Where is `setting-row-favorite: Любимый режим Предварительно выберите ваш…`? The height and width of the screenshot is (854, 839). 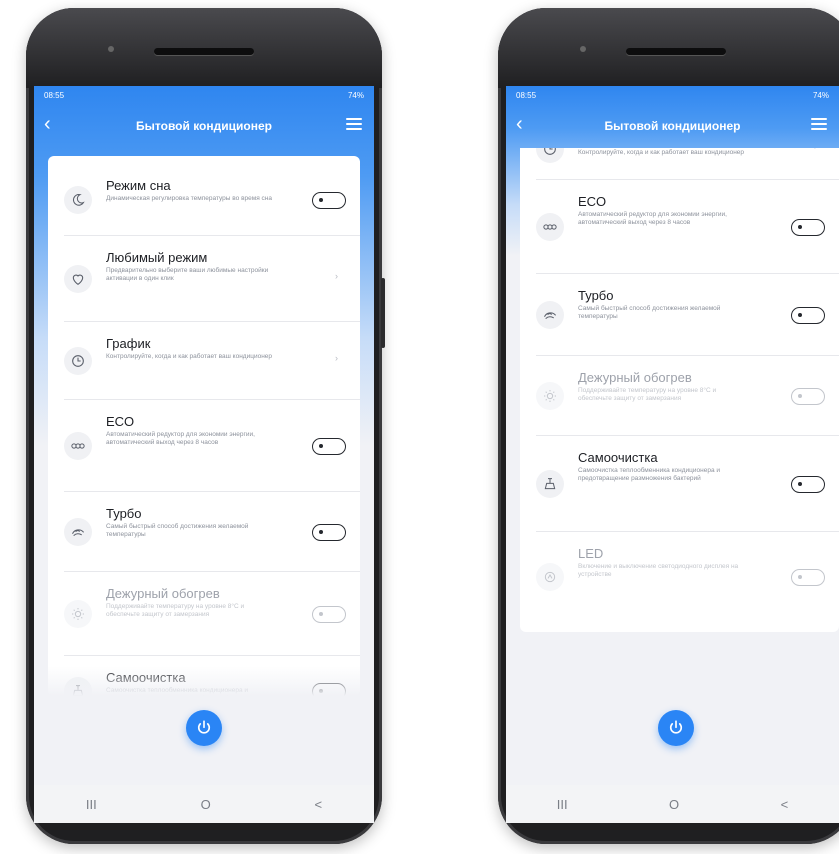 setting-row-favorite: Любимый режим Предварительно выберите ваш… is located at coordinates (204, 279).